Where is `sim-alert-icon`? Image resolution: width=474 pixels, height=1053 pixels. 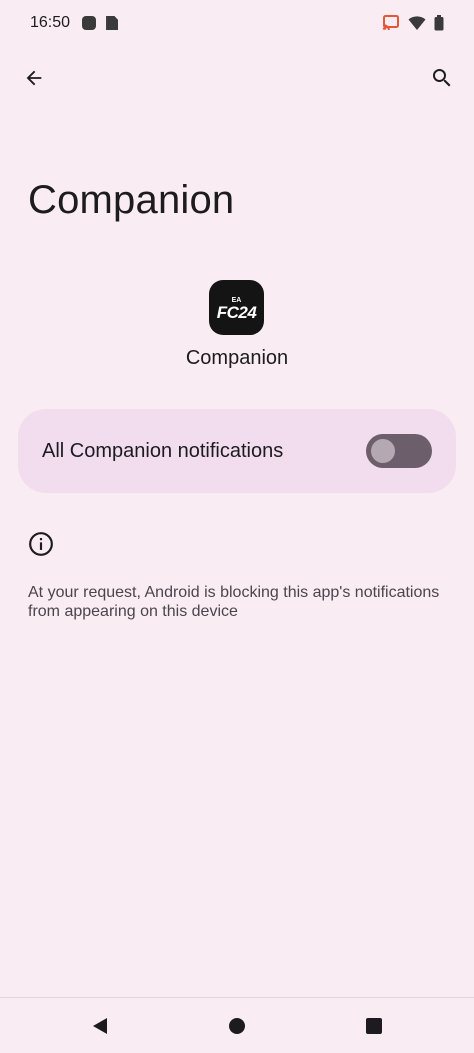 sim-alert-icon is located at coordinates (112, 23).